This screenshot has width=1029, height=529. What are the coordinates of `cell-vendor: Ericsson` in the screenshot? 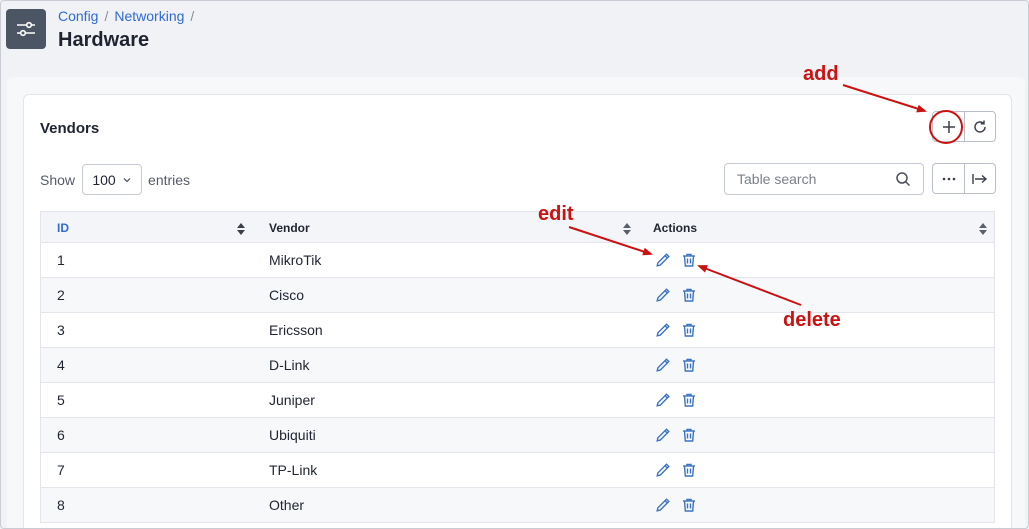 It's located at (296, 330).